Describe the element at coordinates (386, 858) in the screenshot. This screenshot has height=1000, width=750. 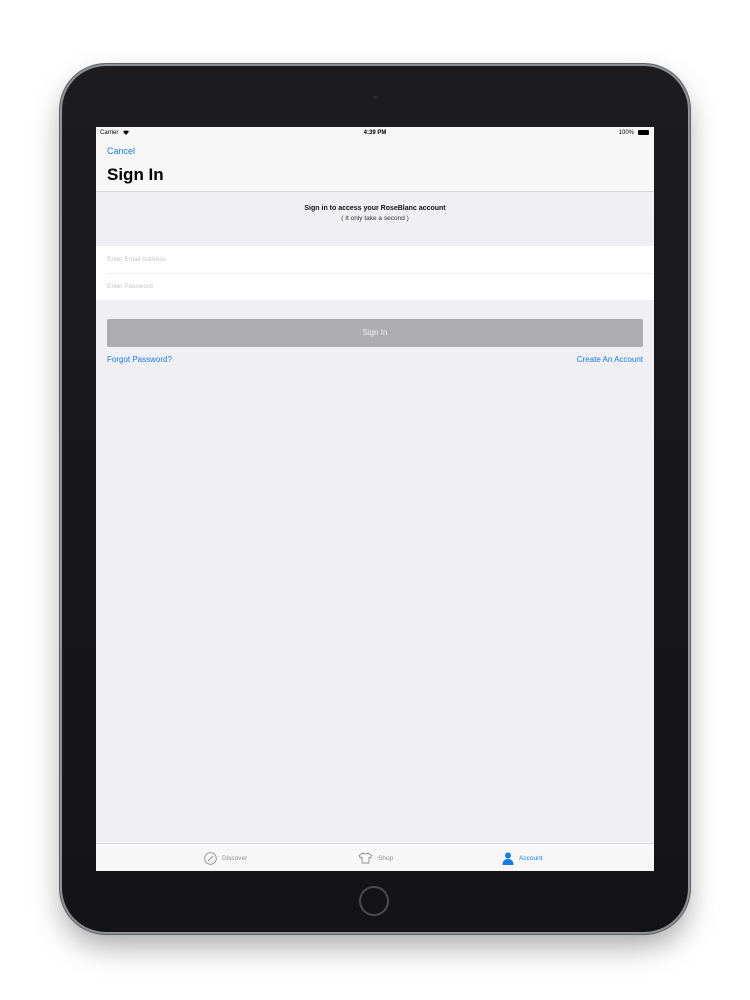
I see `tab-shop-label: Shop` at that location.